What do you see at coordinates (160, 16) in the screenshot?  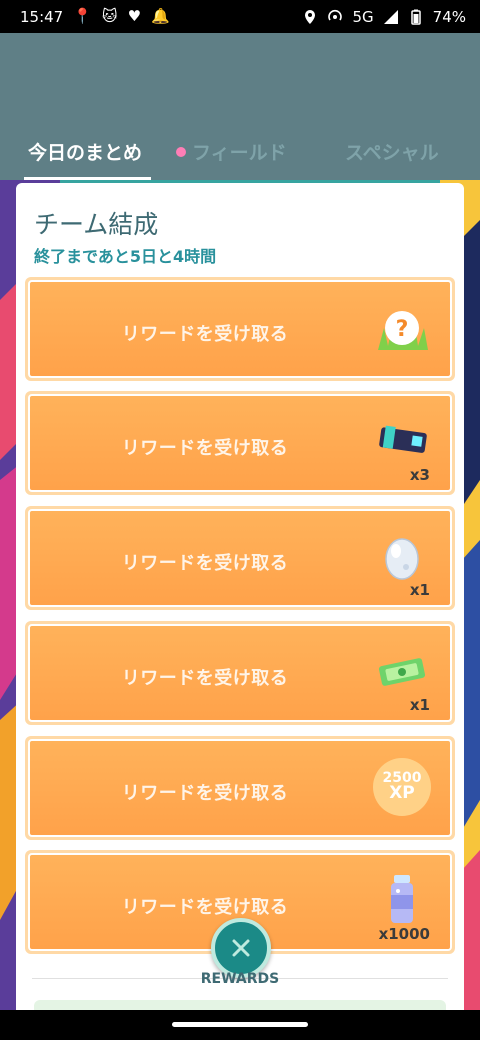 I see `bell-icon: 🔔` at bounding box center [160, 16].